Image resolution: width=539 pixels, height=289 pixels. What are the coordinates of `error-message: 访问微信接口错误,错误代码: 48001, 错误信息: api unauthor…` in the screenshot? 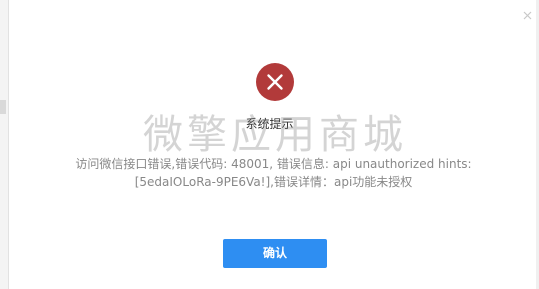 It's located at (273, 173).